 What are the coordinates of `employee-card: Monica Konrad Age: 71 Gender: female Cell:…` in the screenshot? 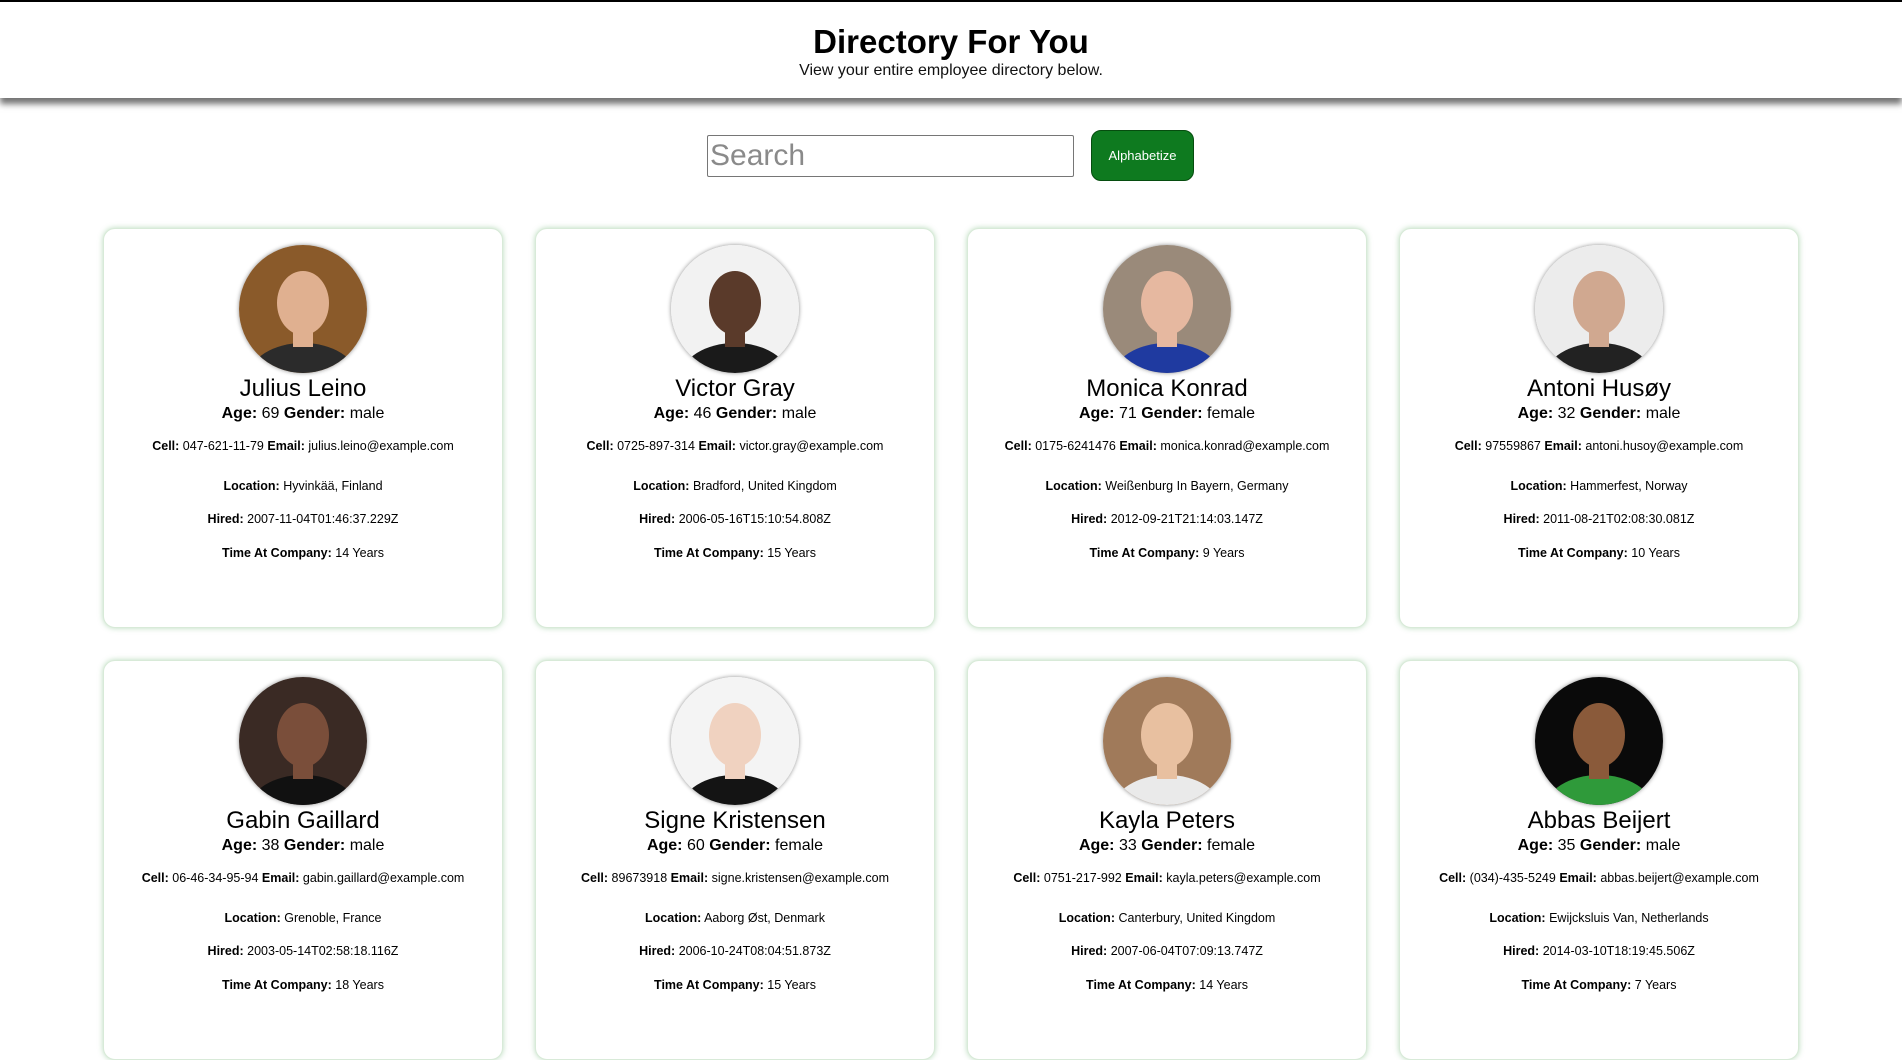 It's located at (1167, 428).